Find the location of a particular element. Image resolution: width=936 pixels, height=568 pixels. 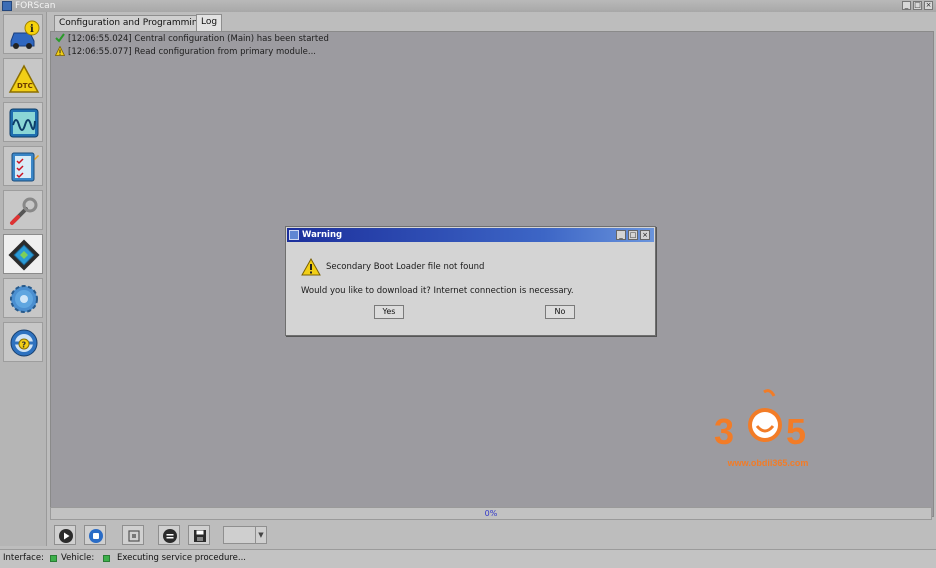

svg-text: DTC is located at coordinates (25, 86).